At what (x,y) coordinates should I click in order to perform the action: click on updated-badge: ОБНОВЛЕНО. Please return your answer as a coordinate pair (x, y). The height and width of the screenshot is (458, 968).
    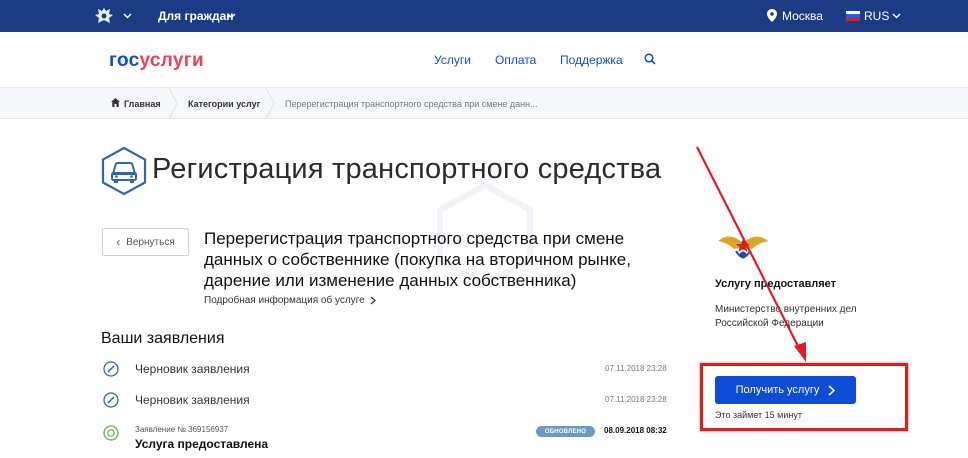
    Looking at the image, I should click on (565, 431).